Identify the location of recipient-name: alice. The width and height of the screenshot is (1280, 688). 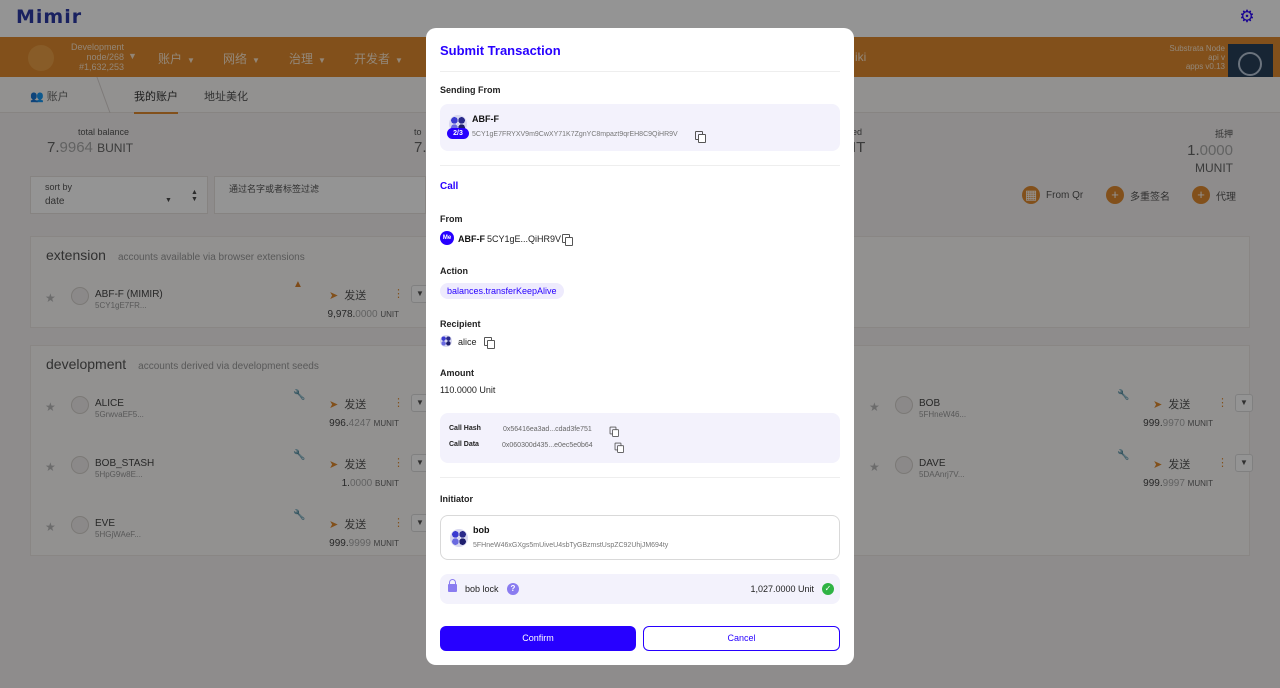
(467, 342).